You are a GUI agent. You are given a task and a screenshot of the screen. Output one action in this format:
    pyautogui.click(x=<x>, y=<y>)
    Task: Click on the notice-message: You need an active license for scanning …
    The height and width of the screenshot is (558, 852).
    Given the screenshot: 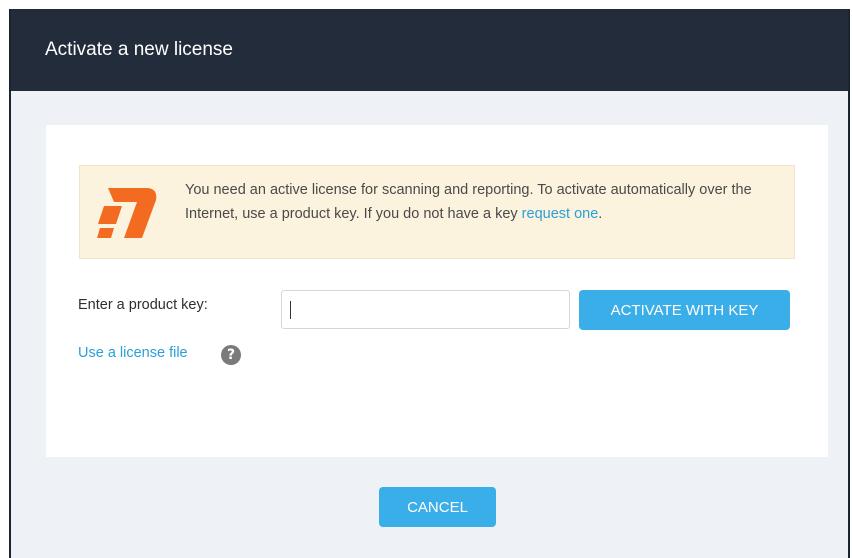 What is the action you would take?
    pyautogui.click(x=484, y=202)
    